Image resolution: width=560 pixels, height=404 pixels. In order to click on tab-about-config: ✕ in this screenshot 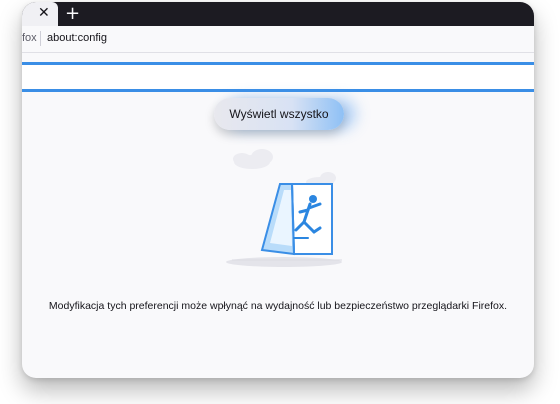, I will do `click(40, 14)`.